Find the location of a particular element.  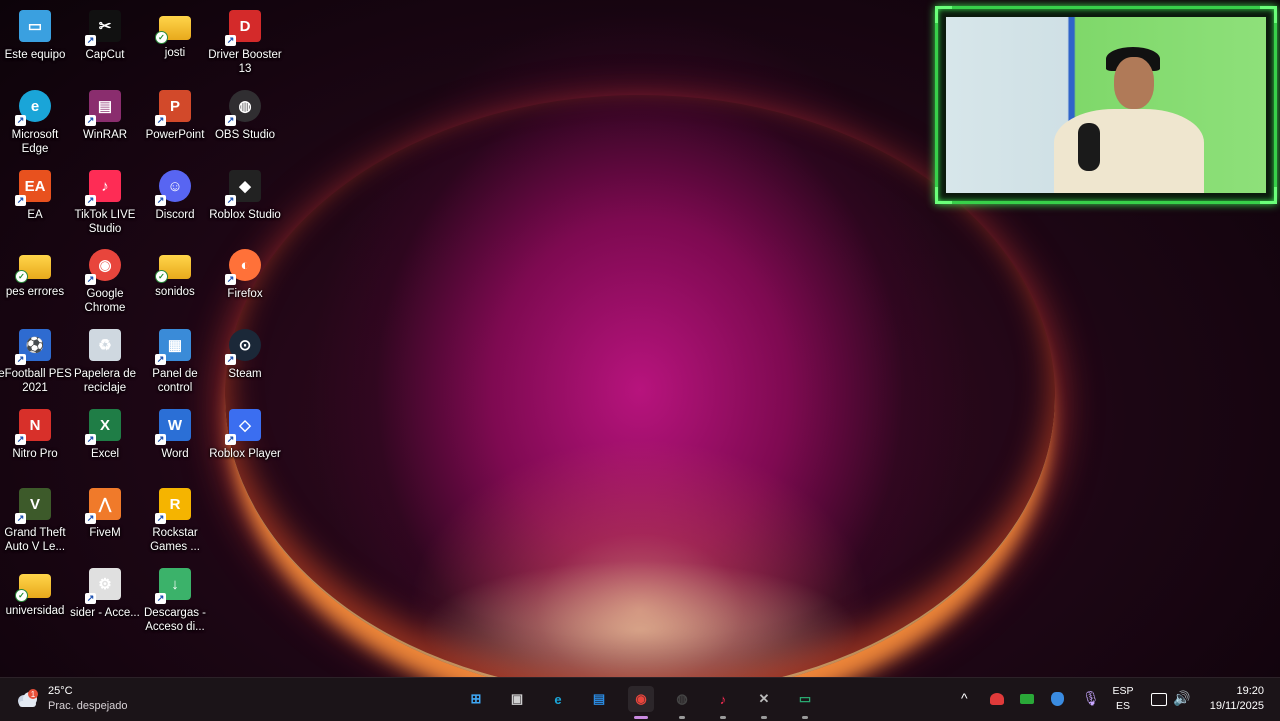

desktop-icon: ◆ ↗ Roblox Studio is located at coordinates (245, 193).